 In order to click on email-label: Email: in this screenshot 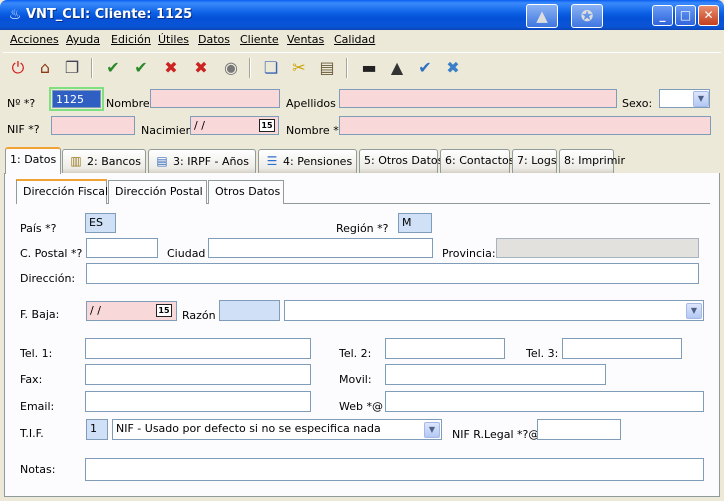, I will do `click(37, 406)`.